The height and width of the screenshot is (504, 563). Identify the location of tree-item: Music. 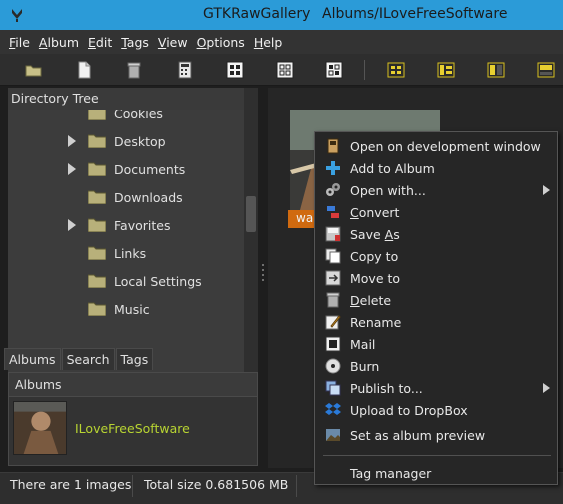
(126, 310).